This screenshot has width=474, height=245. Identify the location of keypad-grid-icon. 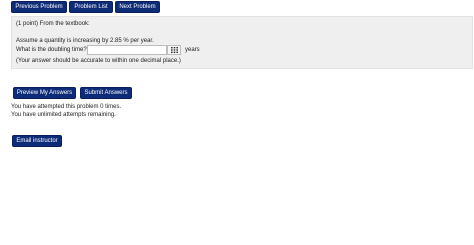
(174, 50).